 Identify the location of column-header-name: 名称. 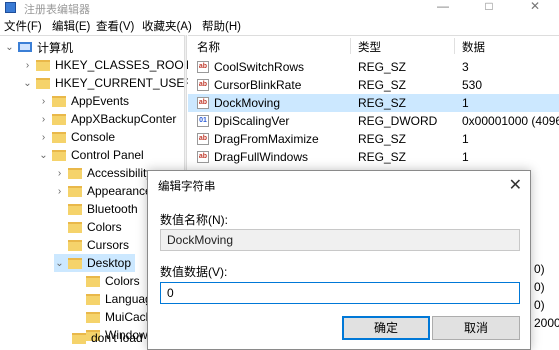
(208, 47).